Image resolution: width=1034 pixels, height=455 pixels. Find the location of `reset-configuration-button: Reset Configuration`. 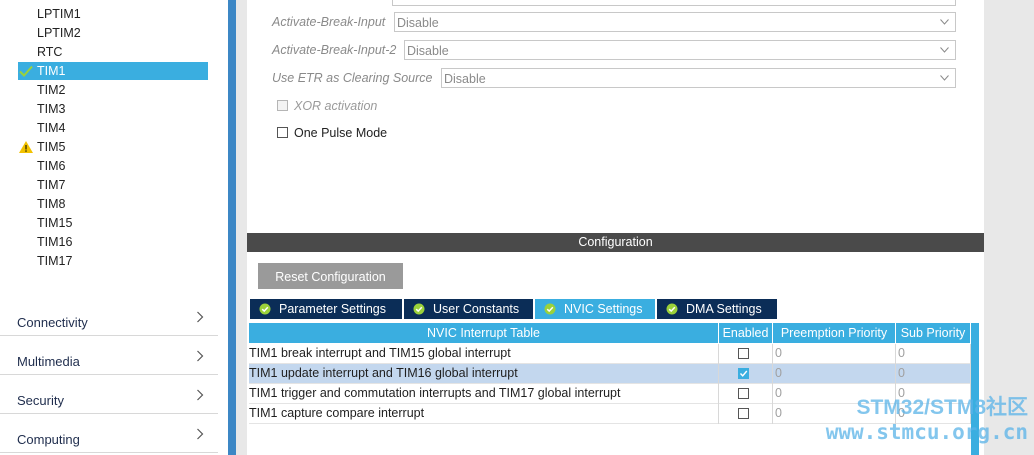

reset-configuration-button: Reset Configuration is located at coordinates (330, 276).